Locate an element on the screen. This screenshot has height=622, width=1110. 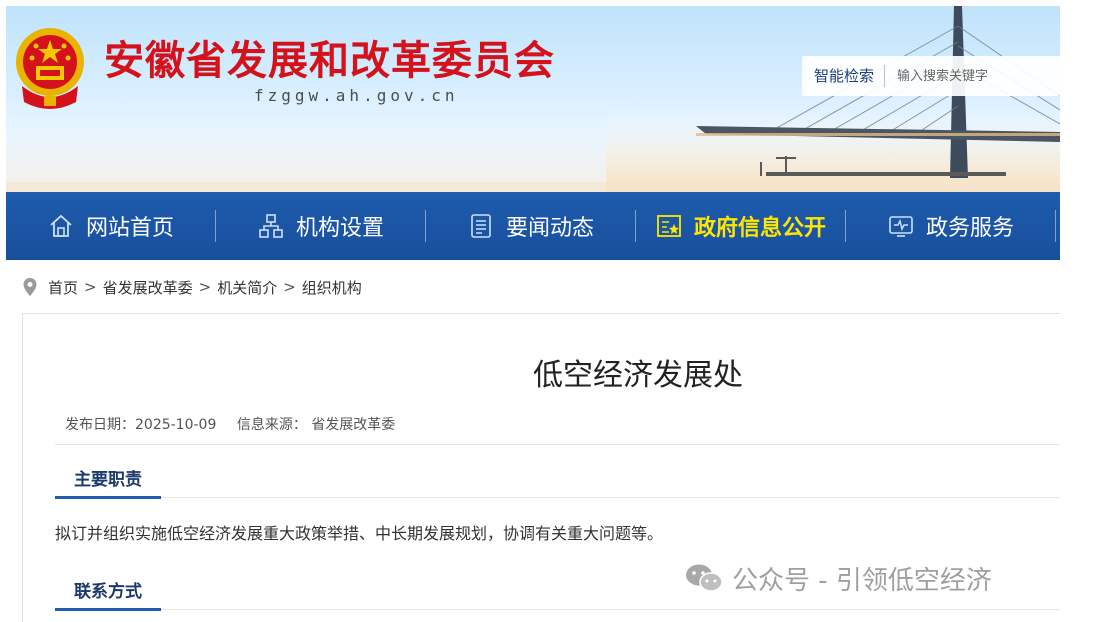
main-nav: 网站首页 机构设置 要闻动态 政府信息公开 政务服务 is located at coordinates (533, 226).